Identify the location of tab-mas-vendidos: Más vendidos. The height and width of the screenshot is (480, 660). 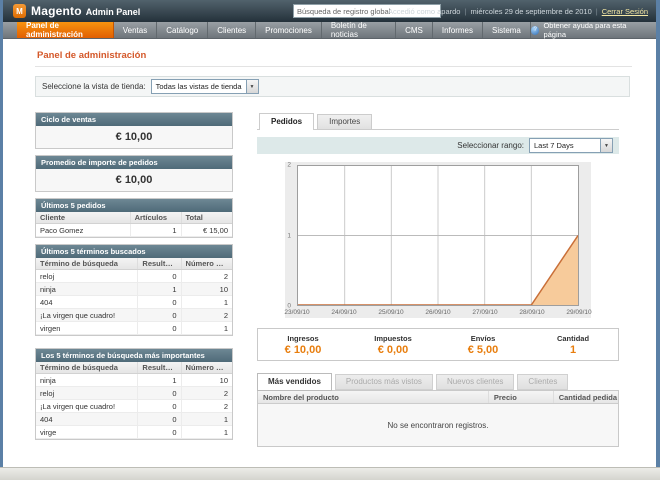
(294, 382).